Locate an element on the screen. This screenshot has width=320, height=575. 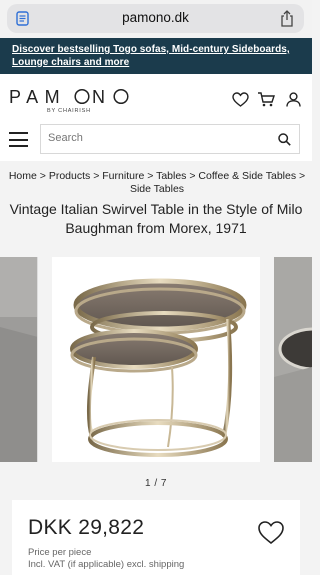
site-header: PAM N BY CHAIRISH is located at coordinates (156, 97).